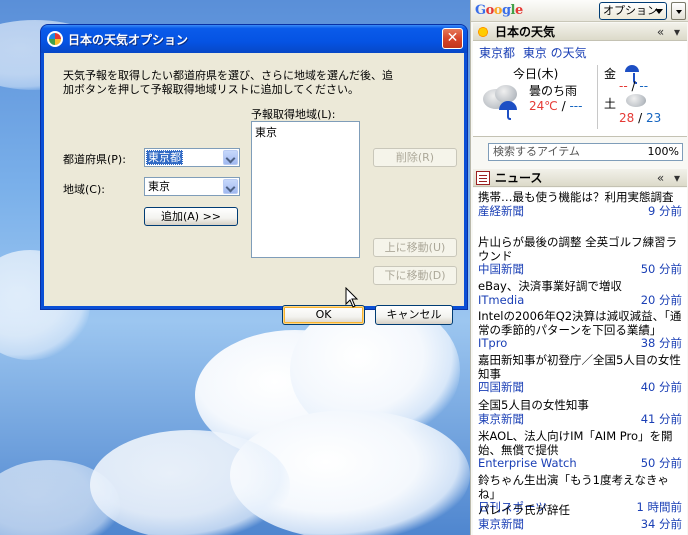 This screenshot has height=535, width=688. I want to click on news-item: 全国5人目の女性知事 東京新聞 41 分前, so click(581, 412).